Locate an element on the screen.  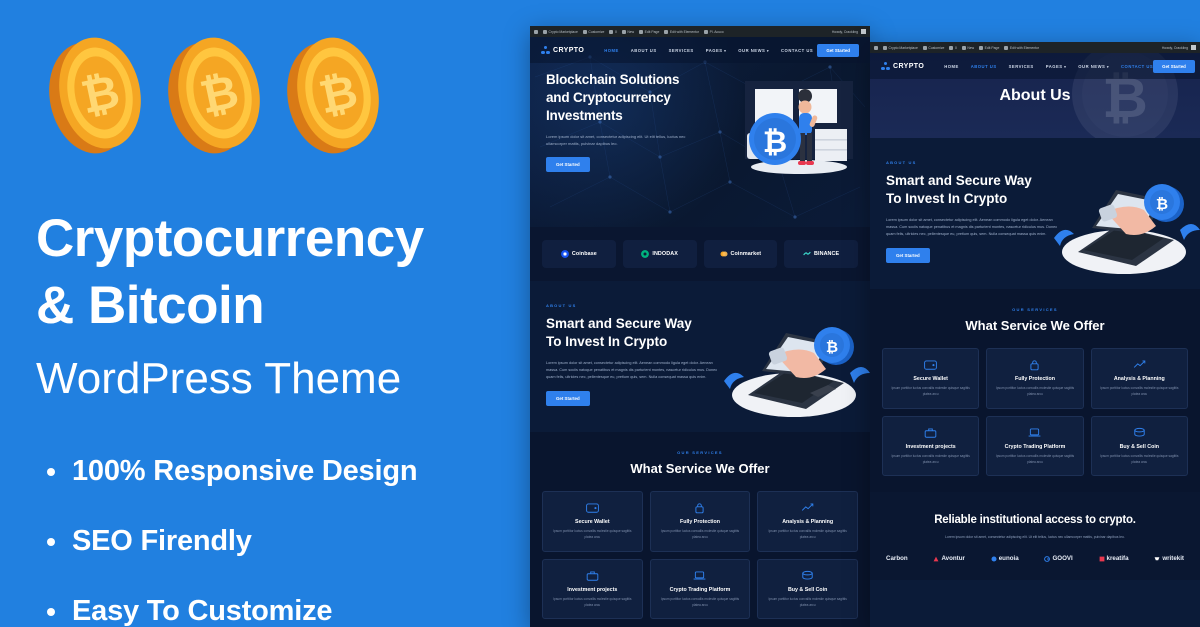
partner-binance: BINANCE is located at coordinates (821, 254).